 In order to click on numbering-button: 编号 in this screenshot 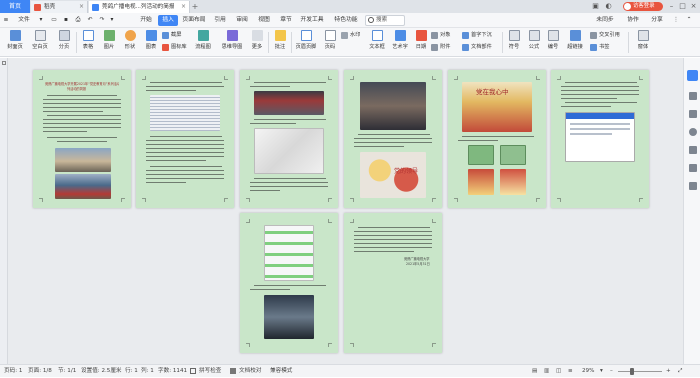, I will do `click(553, 40)`.